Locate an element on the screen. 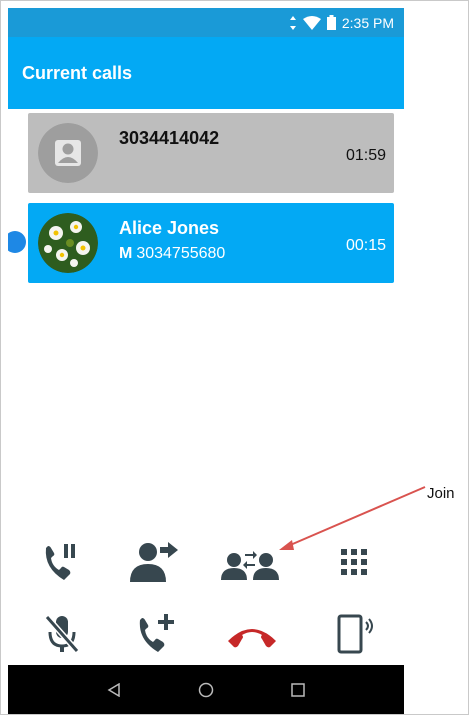 This screenshot has height=715, width=469. caller-number: M 3034755680 is located at coordinates (172, 254).